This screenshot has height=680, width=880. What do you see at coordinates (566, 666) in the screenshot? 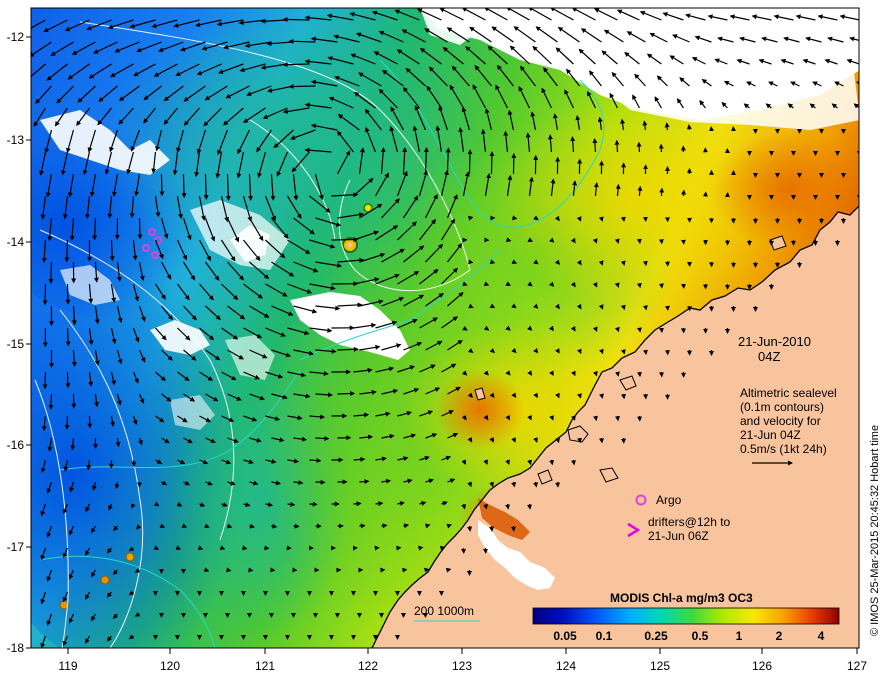
I see `x-tick-label: 124` at bounding box center [566, 666].